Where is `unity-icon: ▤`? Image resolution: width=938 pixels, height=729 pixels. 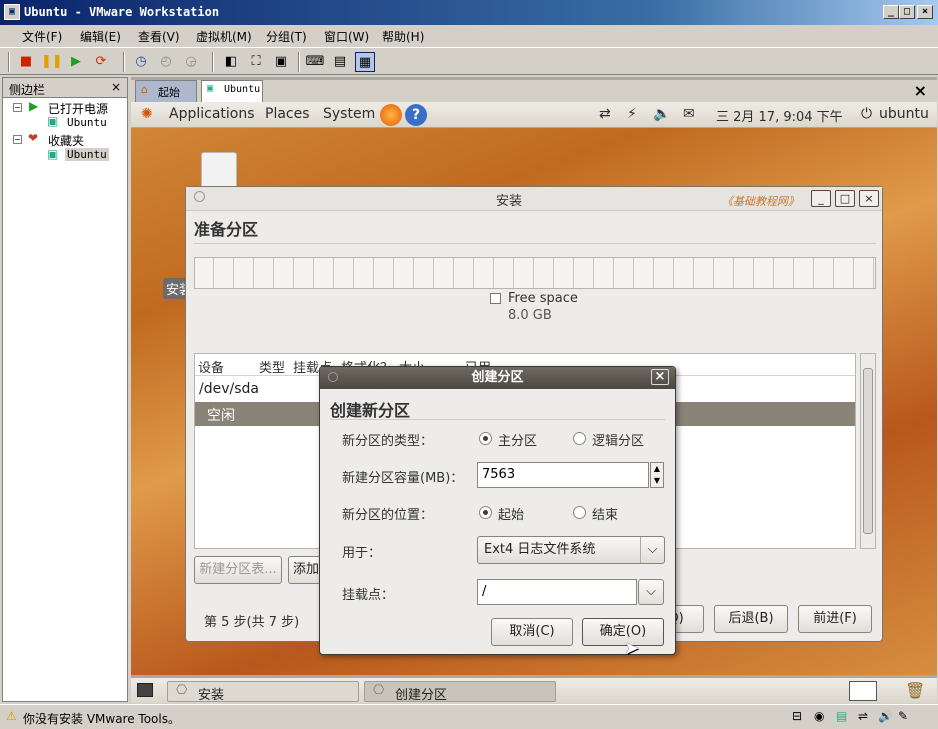 unity-icon: ▤ is located at coordinates (340, 62).